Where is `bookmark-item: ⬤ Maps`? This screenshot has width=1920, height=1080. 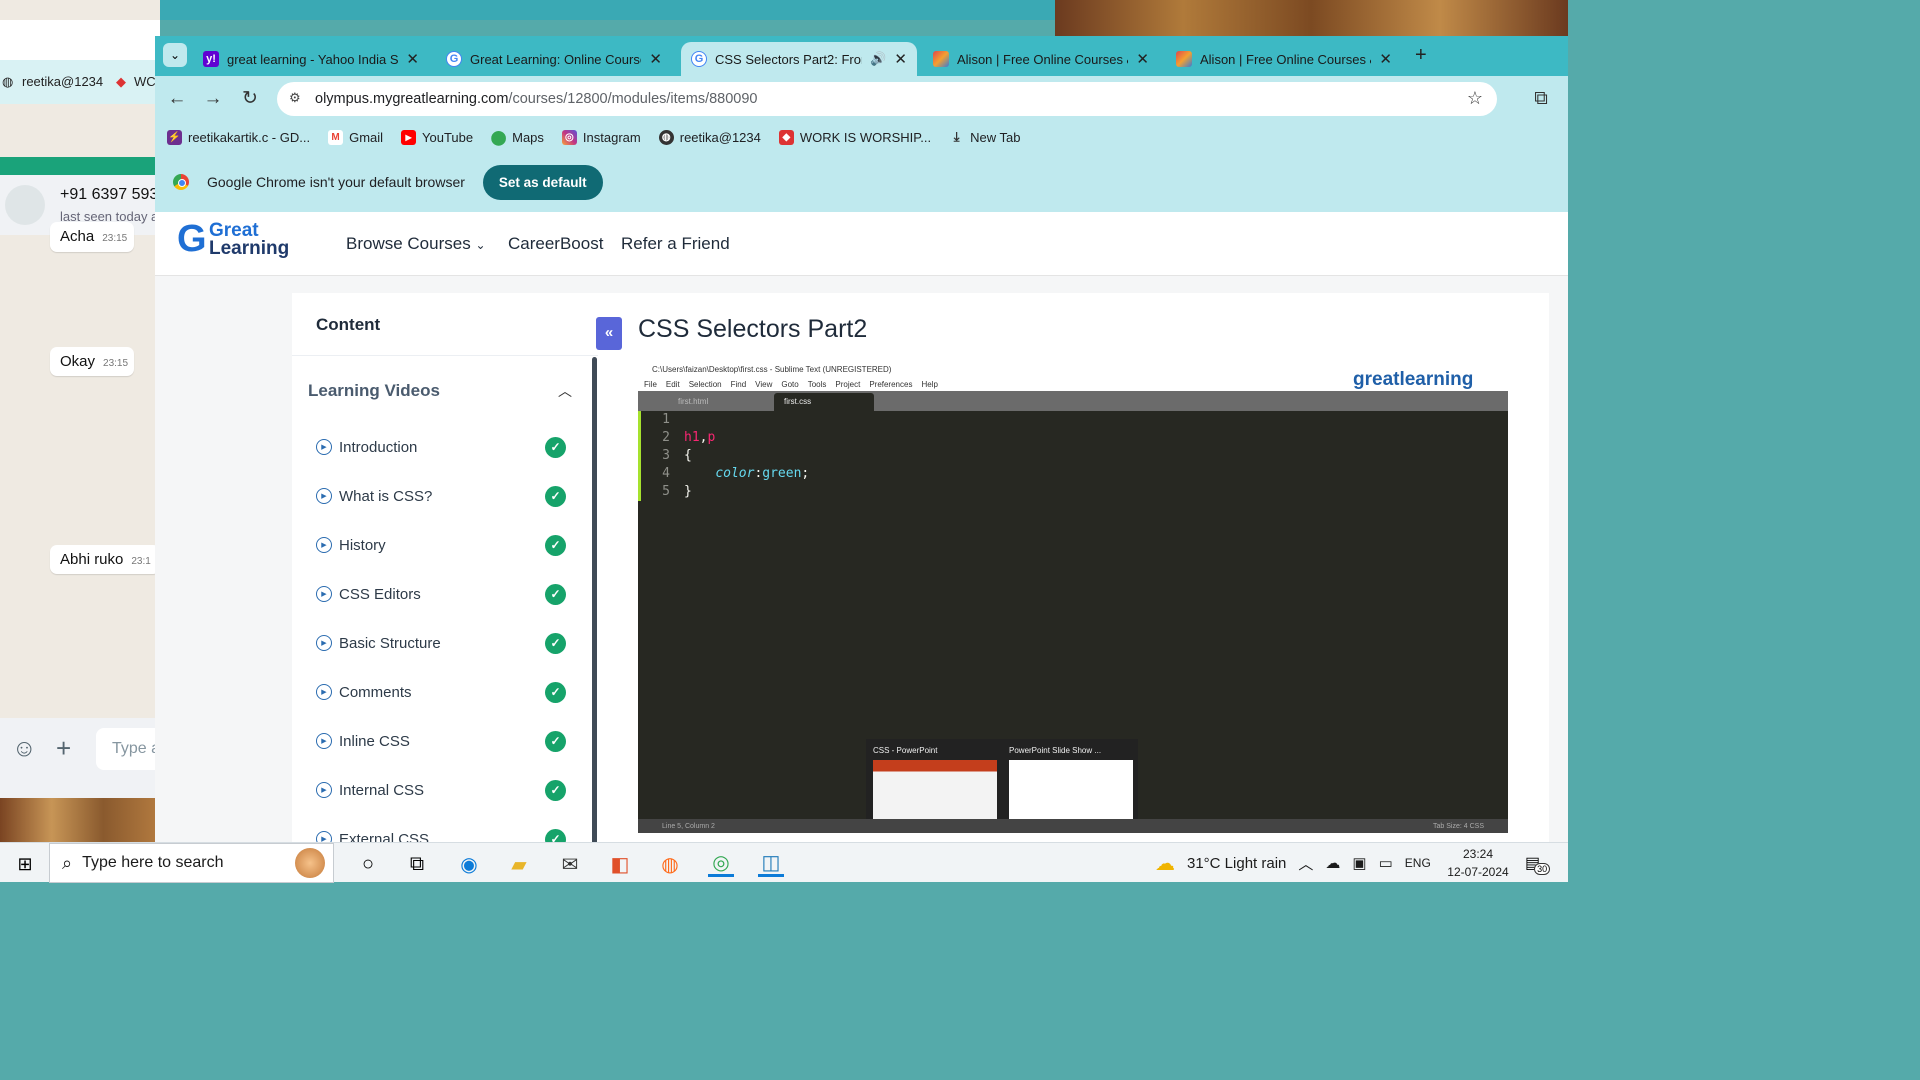 bookmark-item: ⬤ Maps is located at coordinates (517, 137).